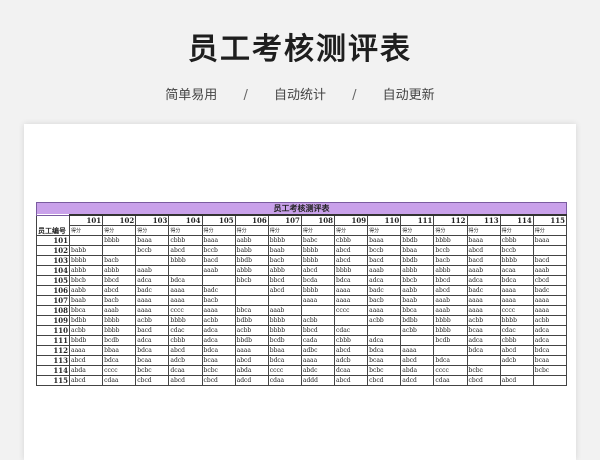 The image size is (600, 460). Describe the element at coordinates (119, 350) in the screenshot. I see `score-cell: bbaa` at that location.